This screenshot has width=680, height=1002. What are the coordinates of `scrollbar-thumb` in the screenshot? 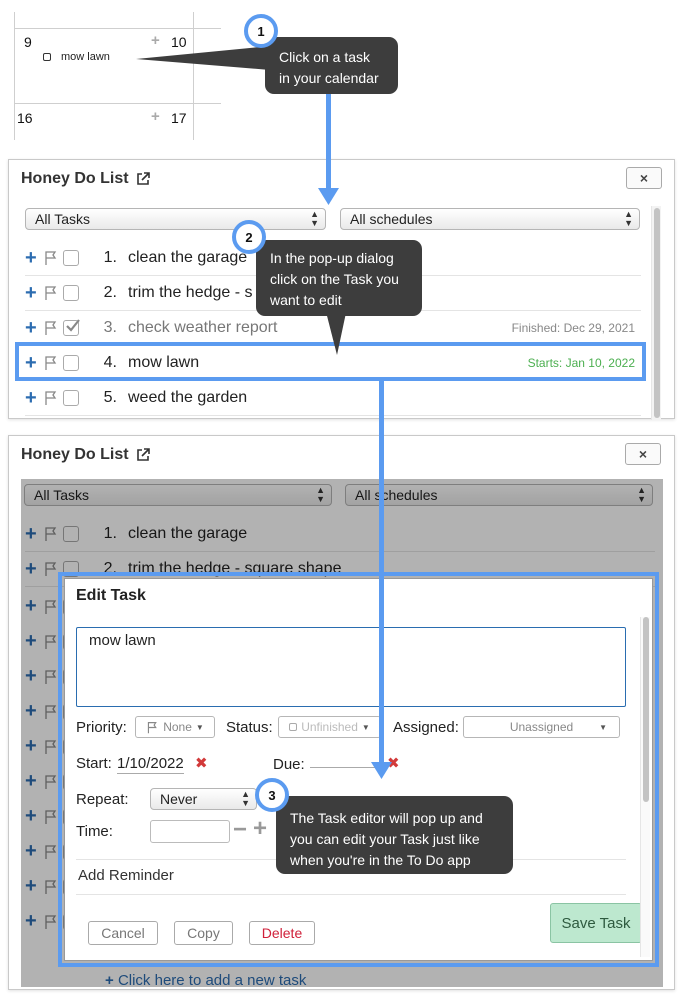 It's located at (657, 313).